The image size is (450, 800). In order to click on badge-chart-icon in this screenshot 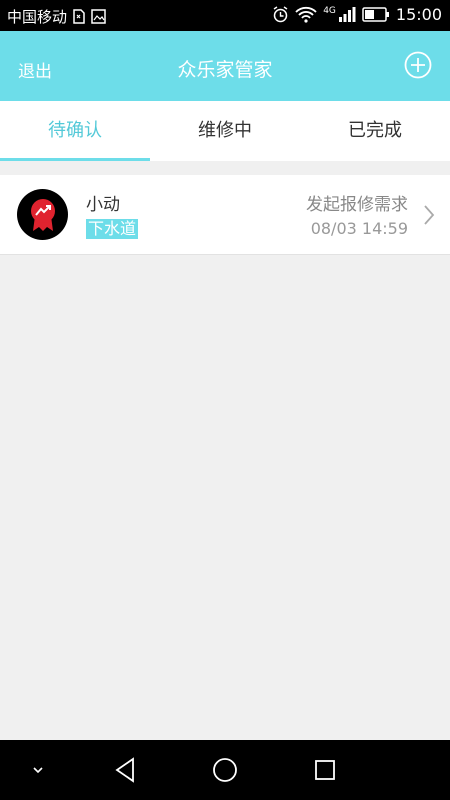, I will do `click(42, 214)`.